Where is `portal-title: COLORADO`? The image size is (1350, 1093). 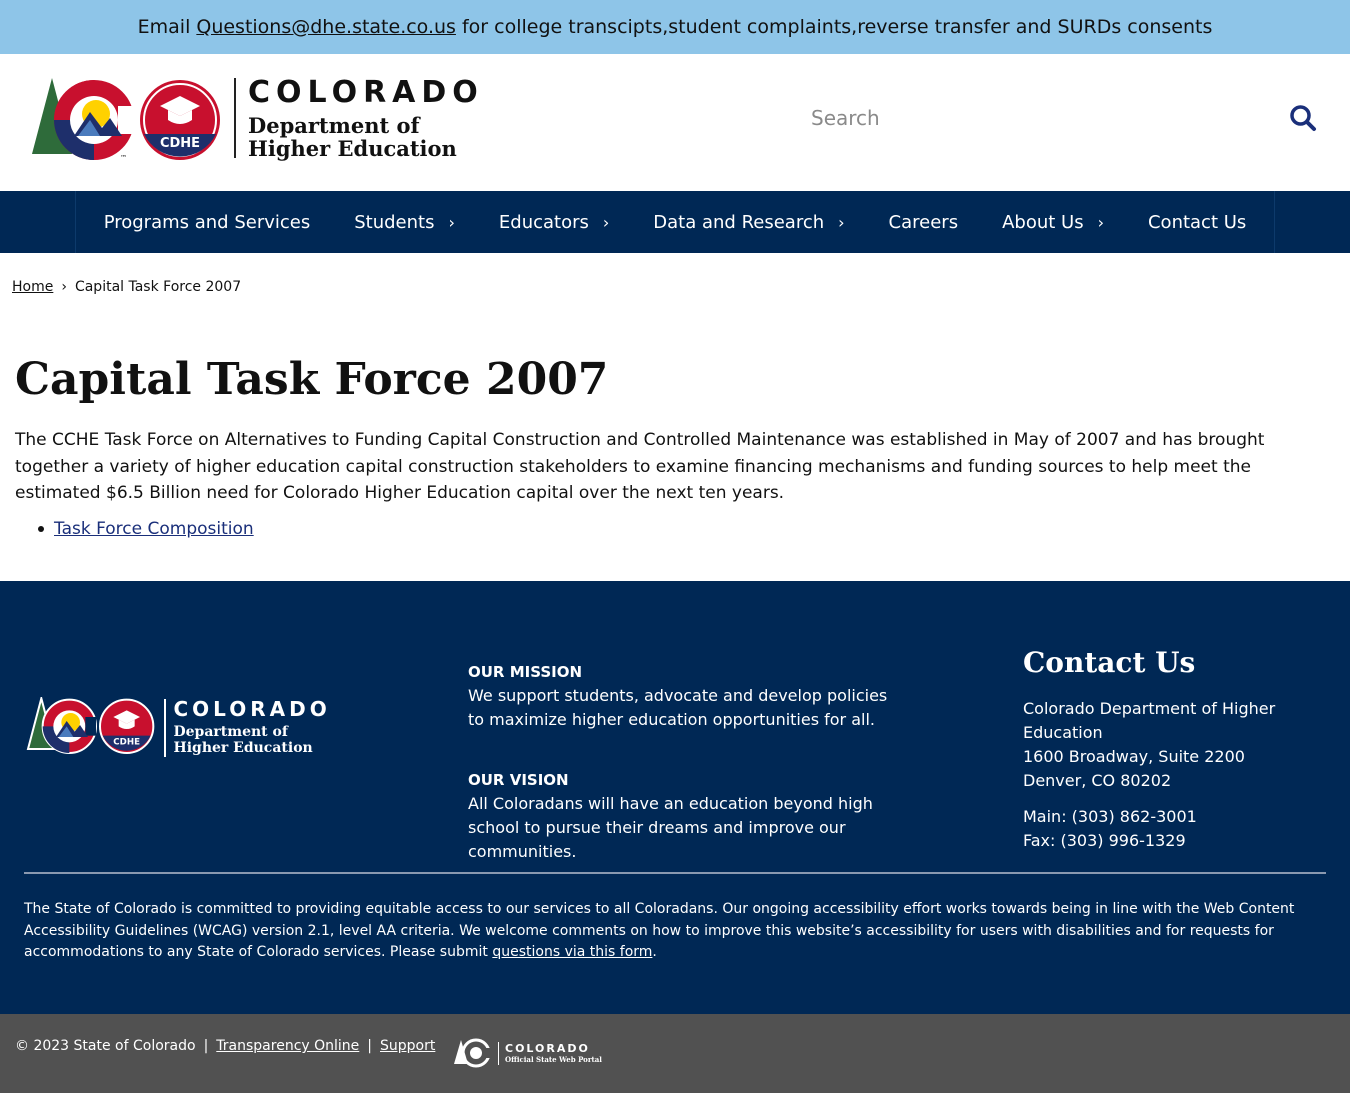 portal-title: COLORADO is located at coordinates (547, 1048).